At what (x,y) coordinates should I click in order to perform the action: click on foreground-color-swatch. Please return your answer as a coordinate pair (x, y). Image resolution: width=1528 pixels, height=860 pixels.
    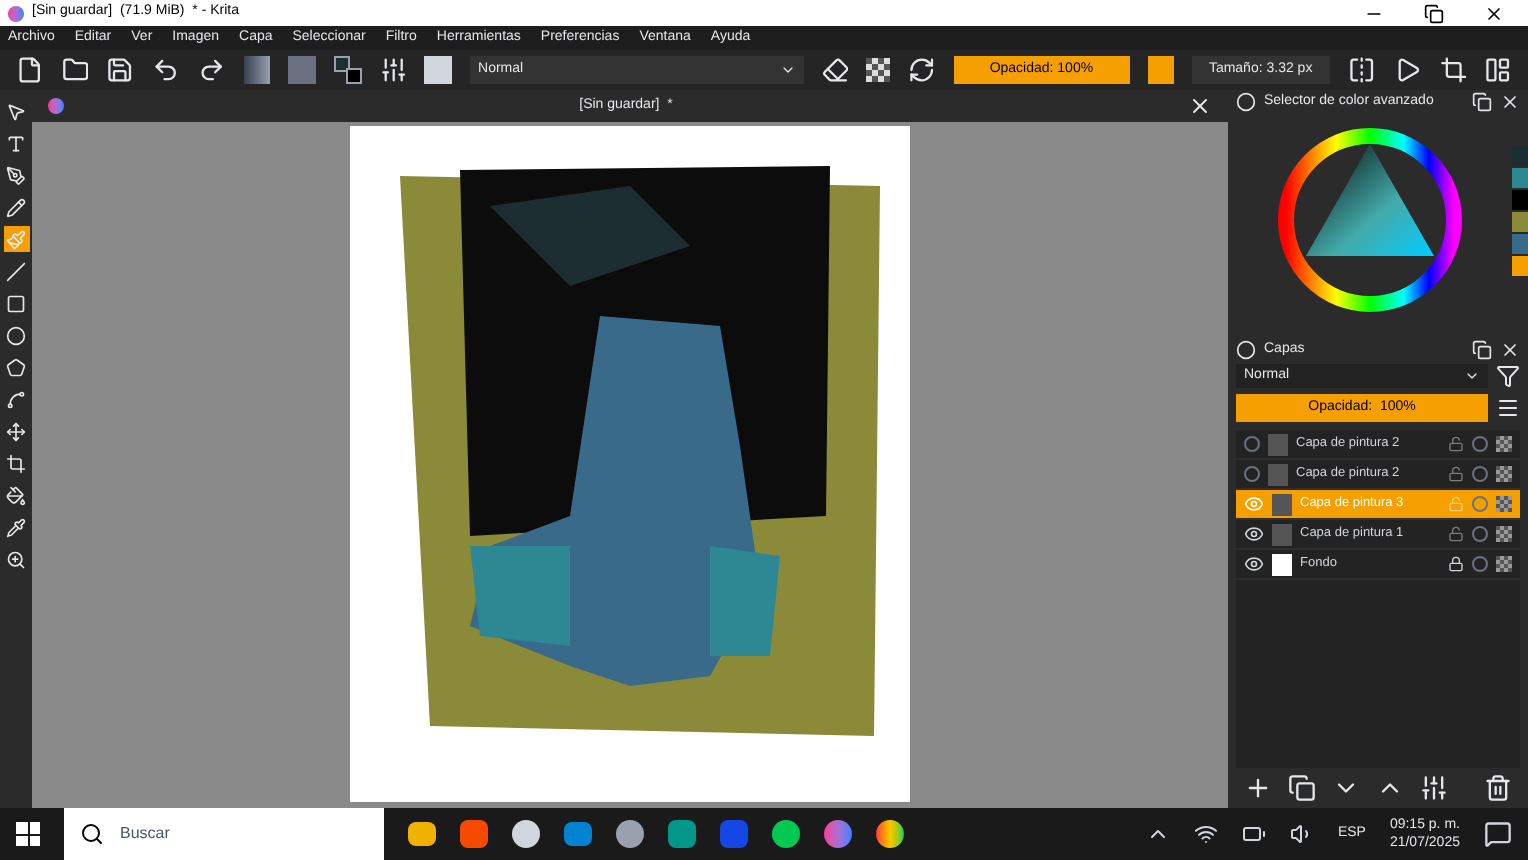
    Looking at the image, I should click on (1161, 70).